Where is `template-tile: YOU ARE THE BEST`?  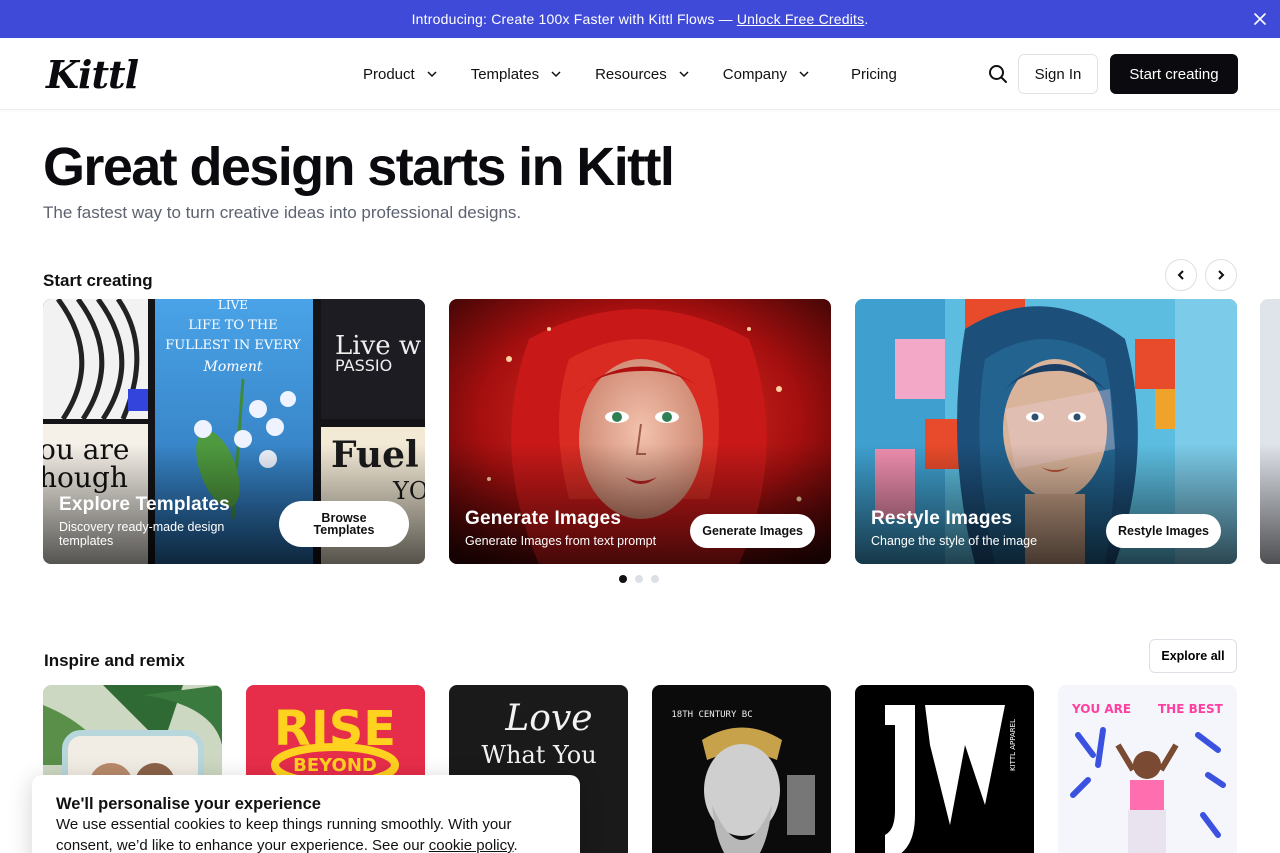 template-tile: YOU ARE THE BEST is located at coordinates (1147, 769).